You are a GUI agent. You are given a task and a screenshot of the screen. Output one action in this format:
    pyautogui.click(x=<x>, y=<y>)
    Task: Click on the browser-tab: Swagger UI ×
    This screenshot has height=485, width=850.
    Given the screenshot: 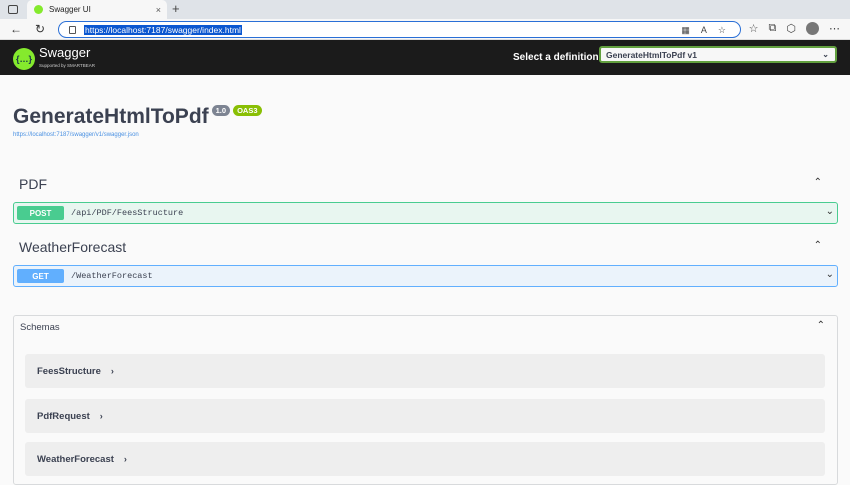 What is the action you would take?
    pyautogui.click(x=97, y=9)
    